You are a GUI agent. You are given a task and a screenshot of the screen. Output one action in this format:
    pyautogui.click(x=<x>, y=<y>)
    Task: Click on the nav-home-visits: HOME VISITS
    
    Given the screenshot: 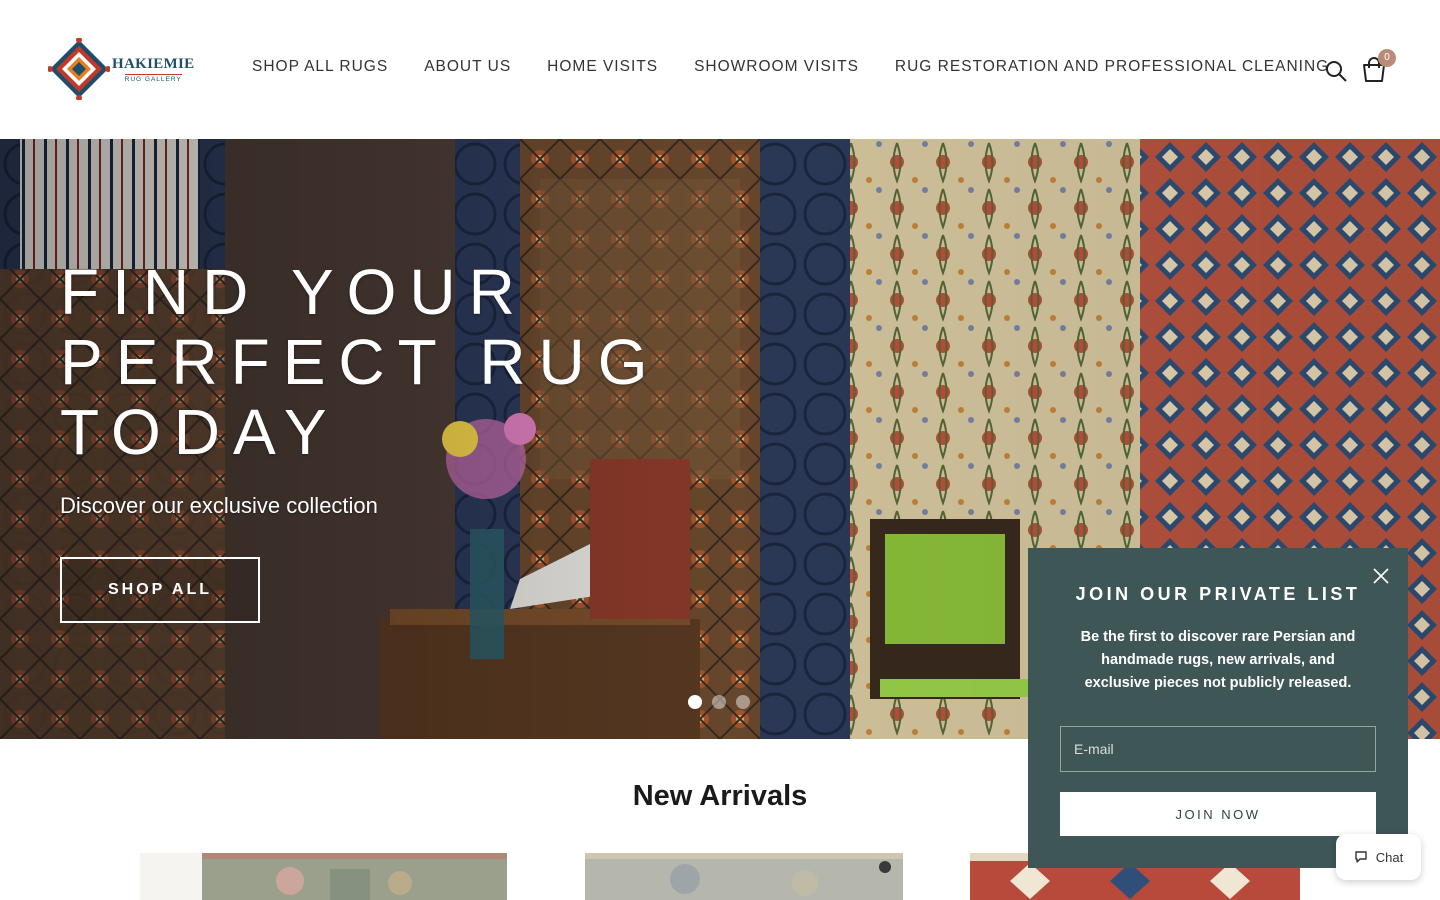 What is the action you would take?
    pyautogui.click(x=602, y=67)
    